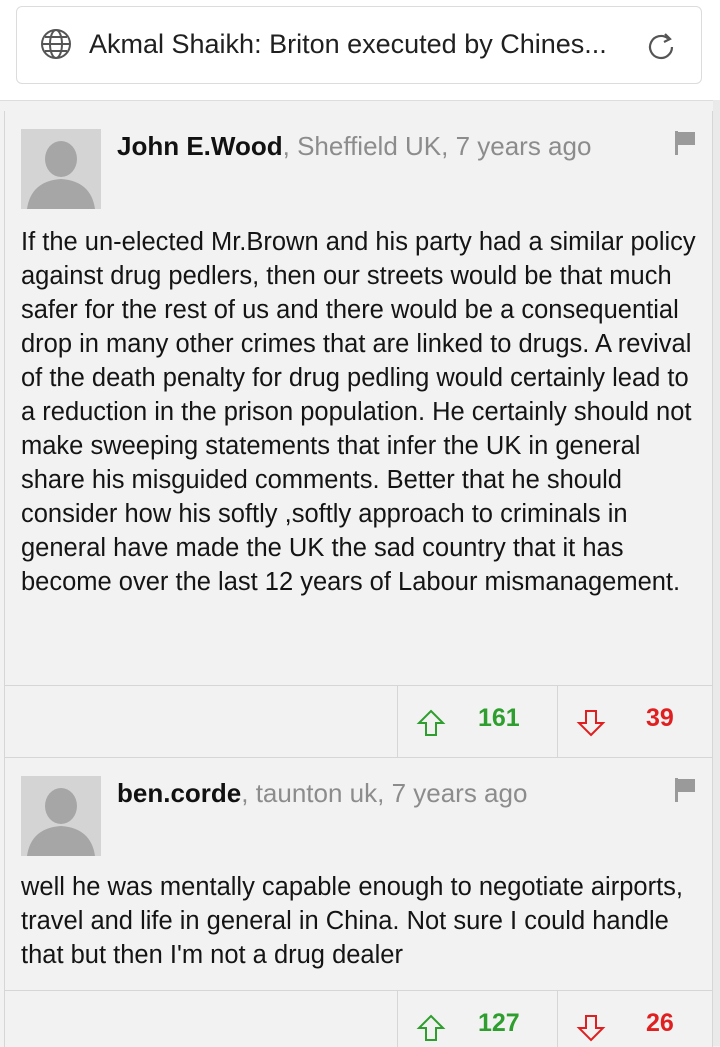  Describe the element at coordinates (634, 722) in the screenshot. I see `downvote-button: 39` at that location.